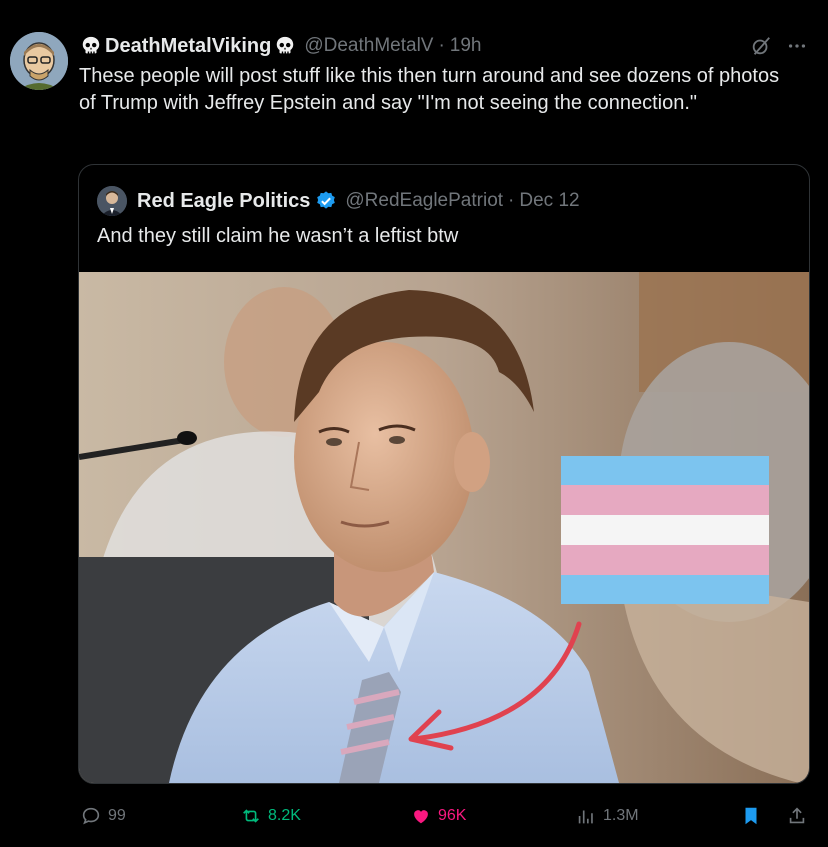 This screenshot has width=828, height=847. What do you see at coordinates (103, 816) in the screenshot?
I see `reply-button: 99` at bounding box center [103, 816].